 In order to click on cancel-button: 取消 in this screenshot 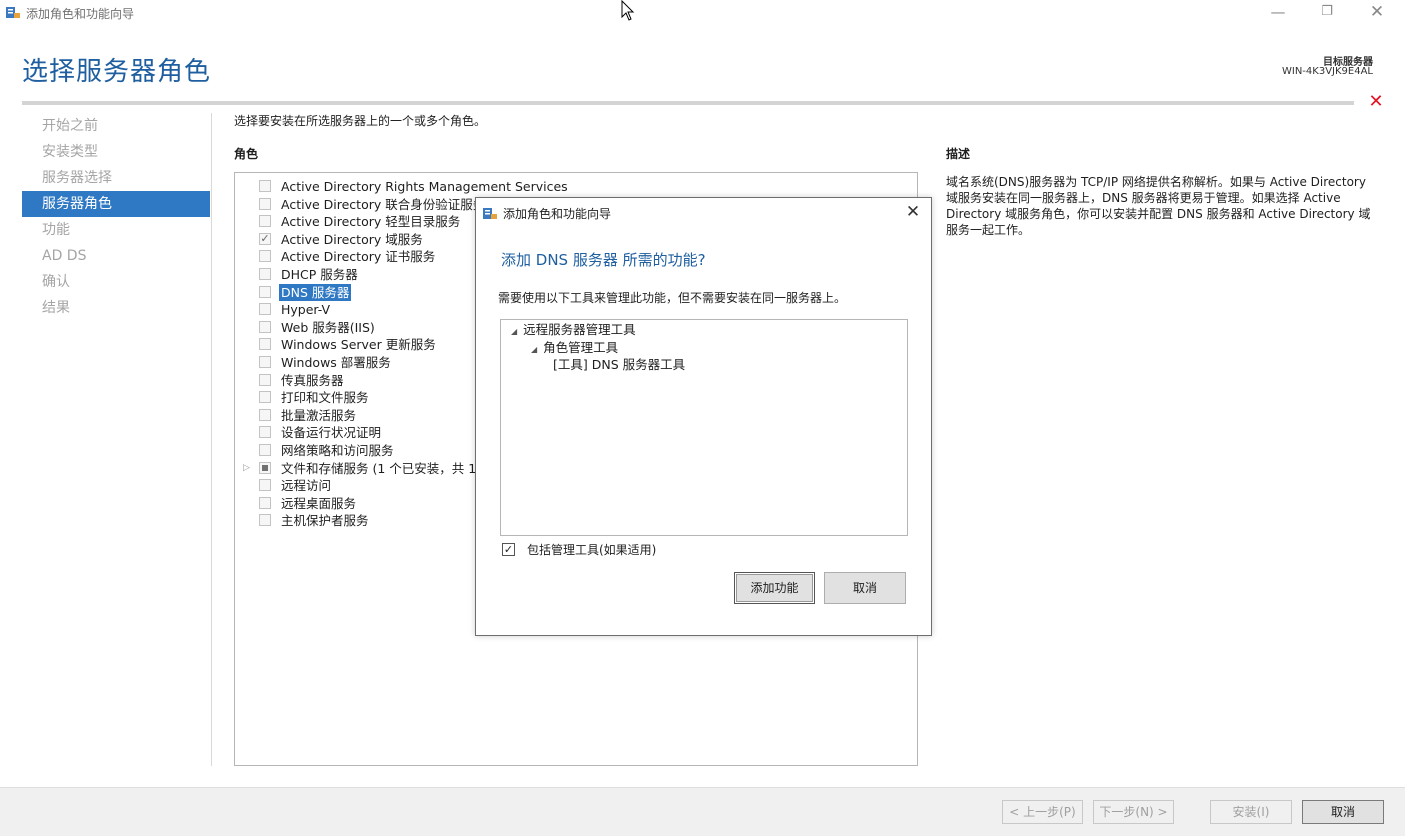, I will do `click(1343, 812)`.